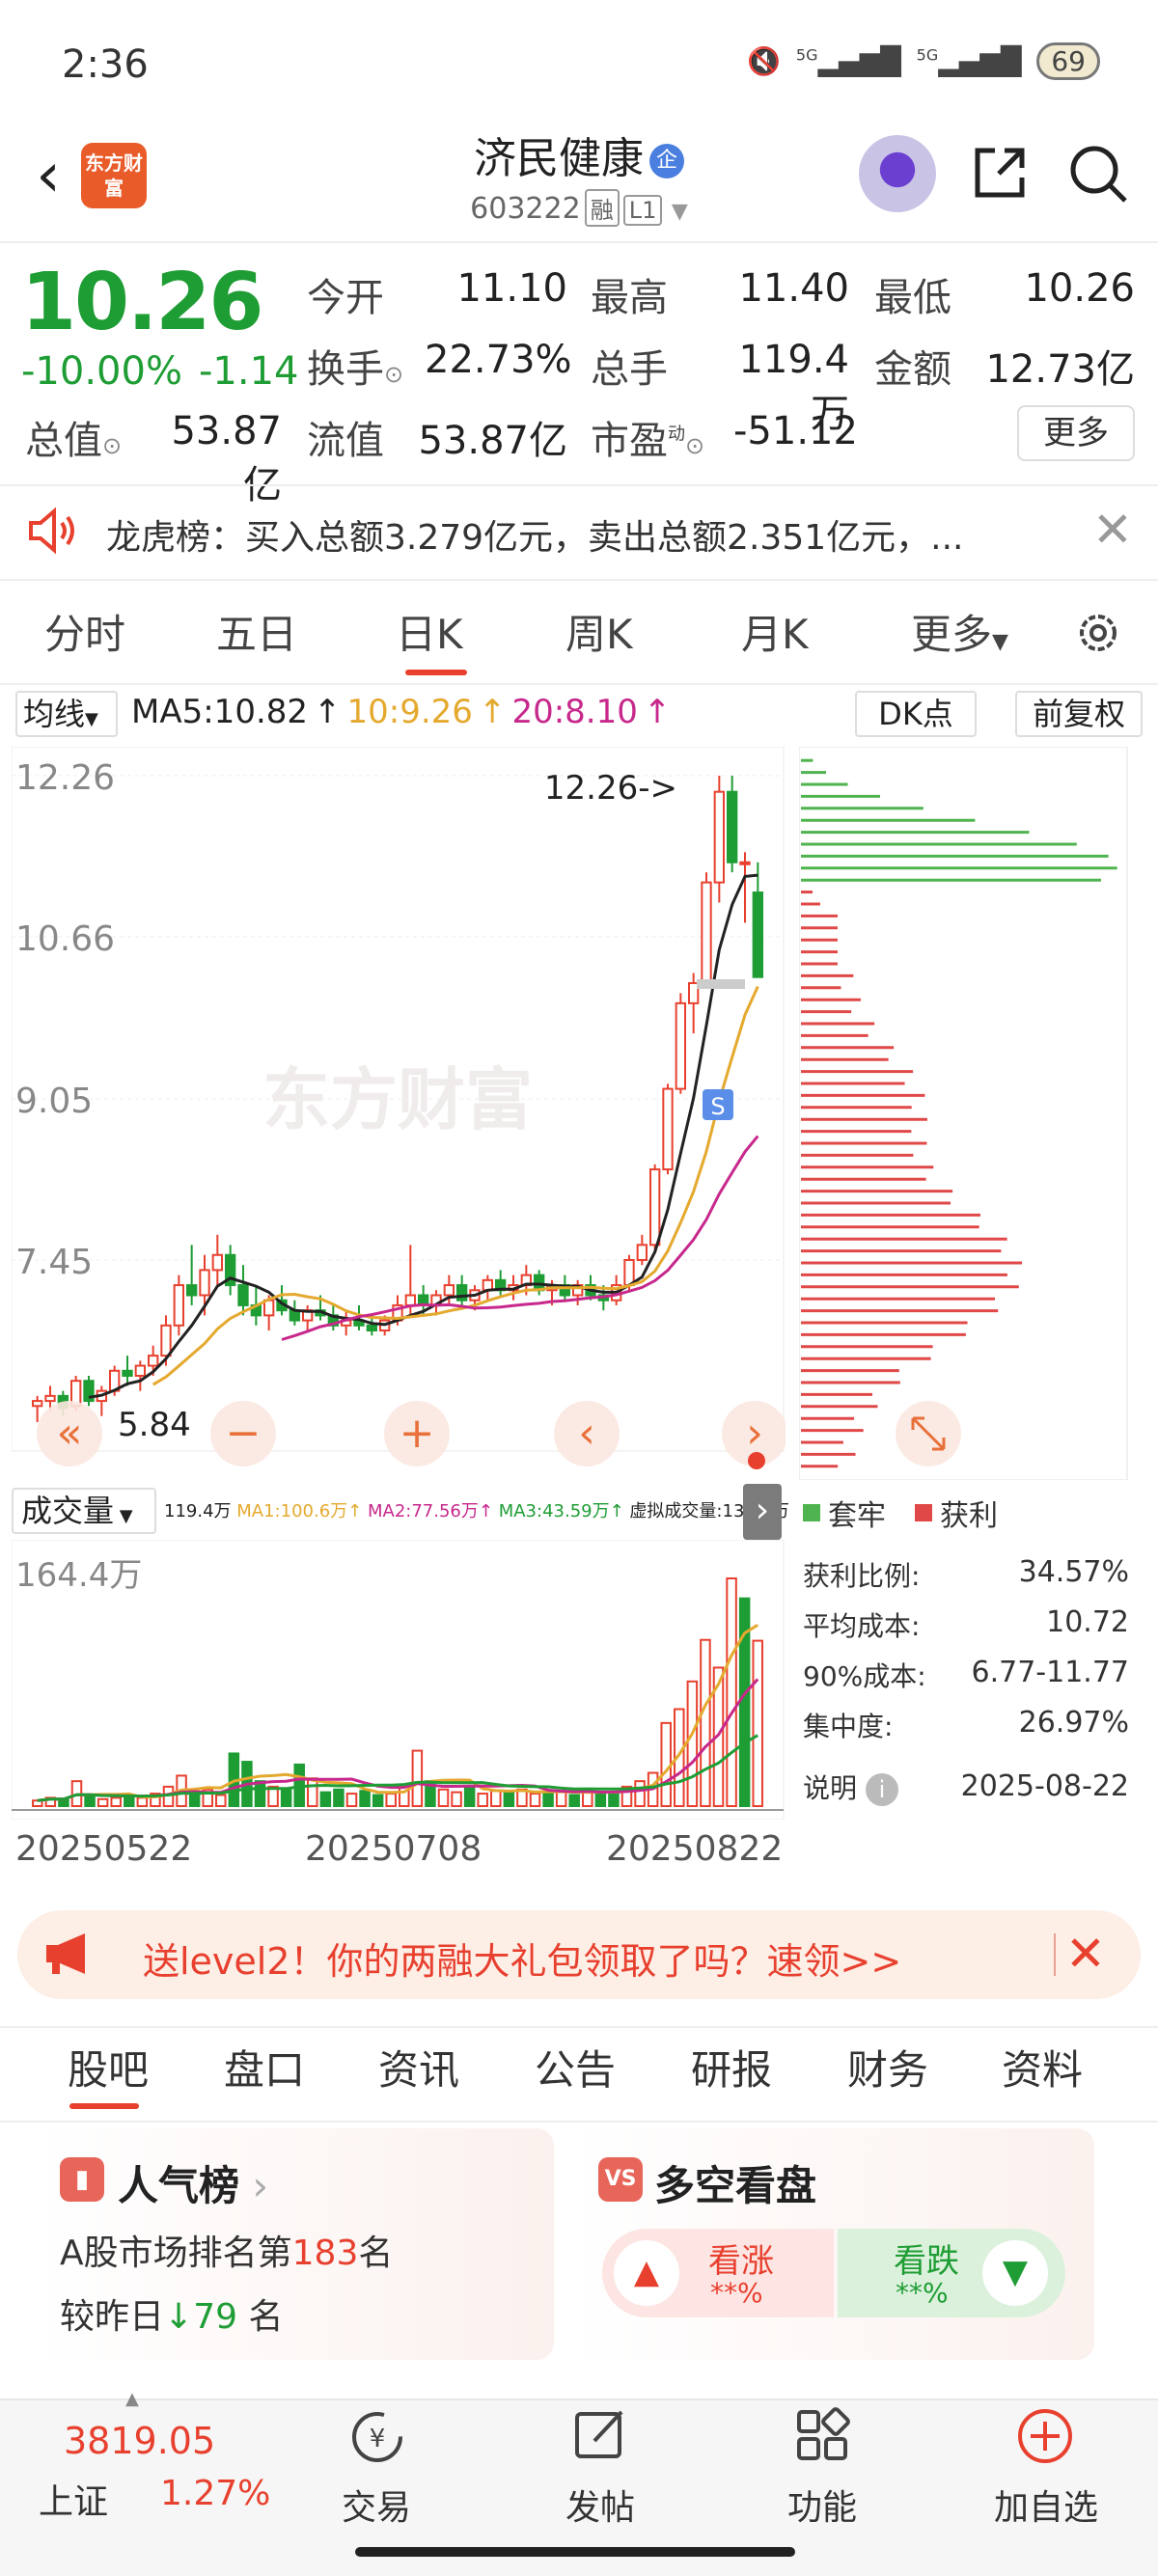  What do you see at coordinates (900, 1513) in the screenshot?
I see `distribution-legend: 套牢 获利` at bounding box center [900, 1513].